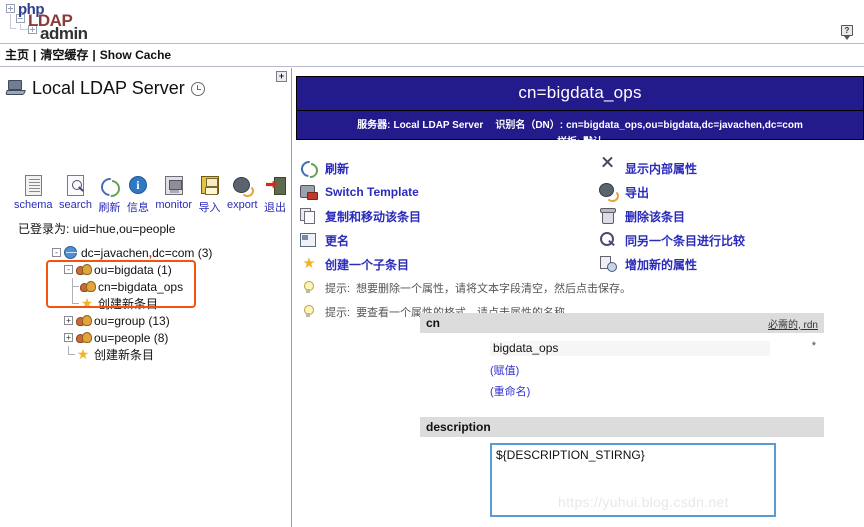  What do you see at coordinates (108, 88) in the screenshot?
I see `server-title: Local LDAP Server` at bounding box center [108, 88].